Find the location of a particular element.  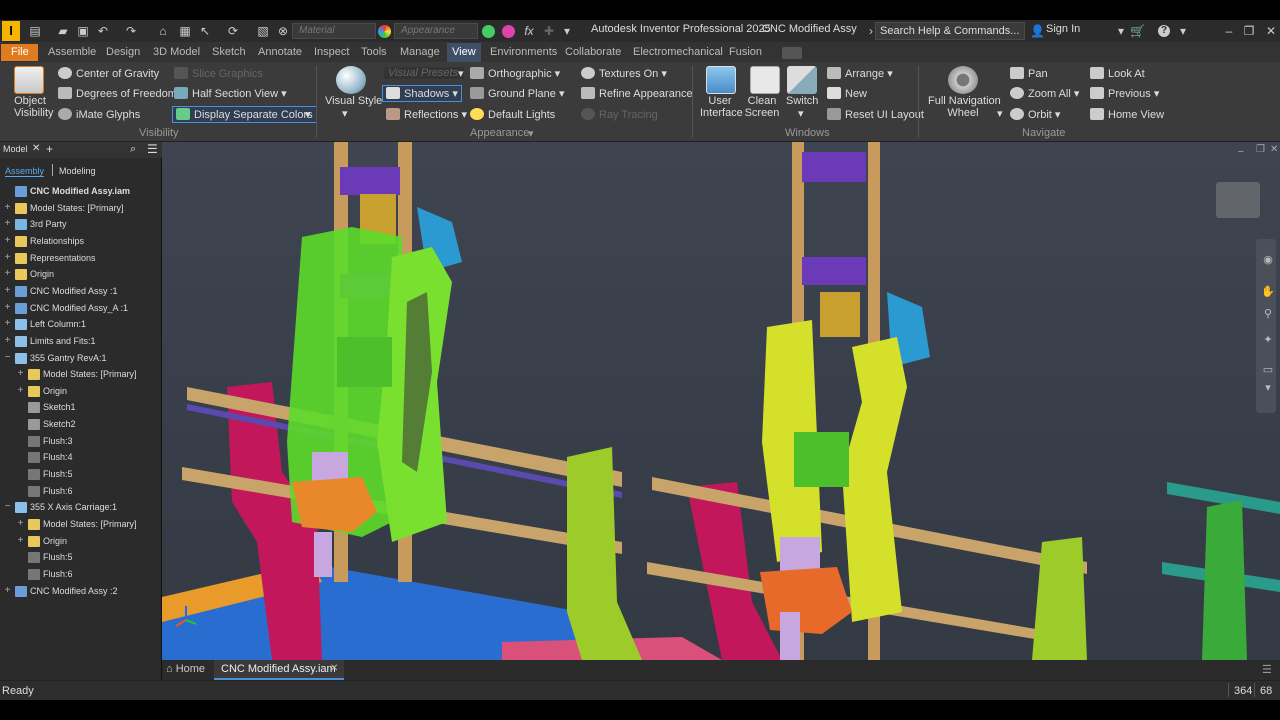

visual-style-button: Visual Style is located at coordinates (353, 101).